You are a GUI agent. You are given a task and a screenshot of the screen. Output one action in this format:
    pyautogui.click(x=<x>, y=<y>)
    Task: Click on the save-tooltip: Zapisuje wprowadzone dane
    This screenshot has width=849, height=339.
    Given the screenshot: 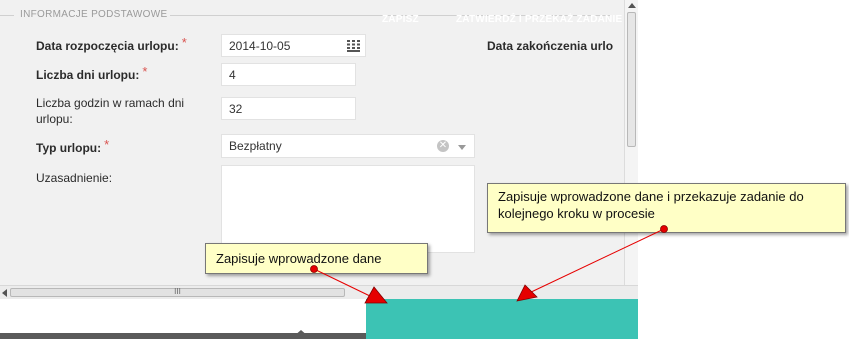 What is the action you would take?
    pyautogui.click(x=316, y=258)
    